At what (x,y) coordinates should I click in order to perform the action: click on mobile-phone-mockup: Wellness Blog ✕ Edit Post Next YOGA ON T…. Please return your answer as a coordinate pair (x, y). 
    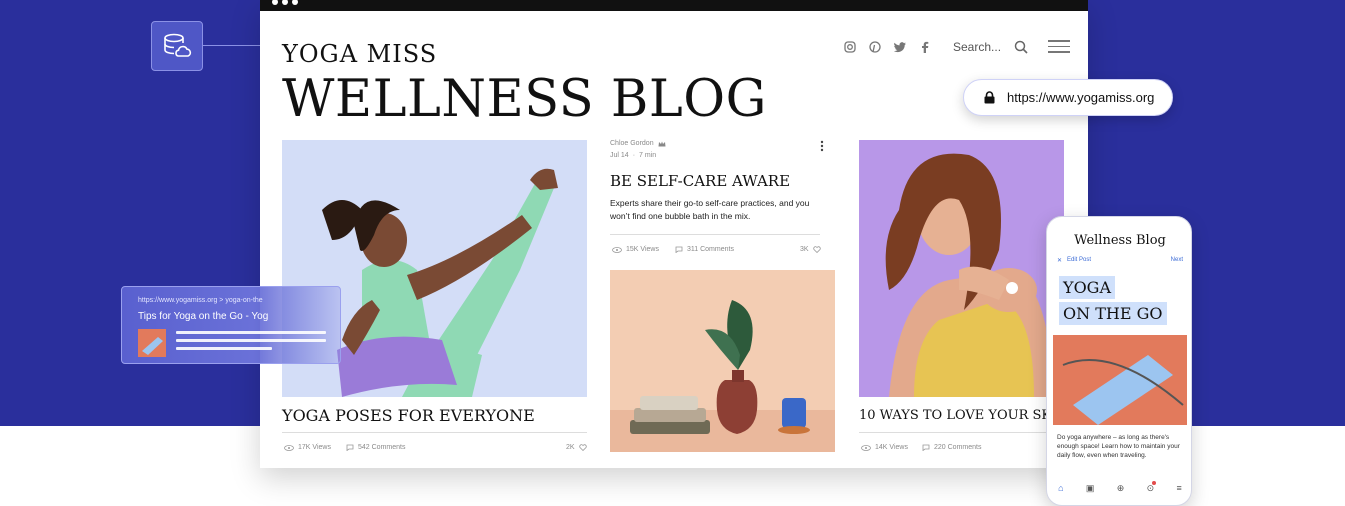
    Looking at the image, I should click on (1119, 361).